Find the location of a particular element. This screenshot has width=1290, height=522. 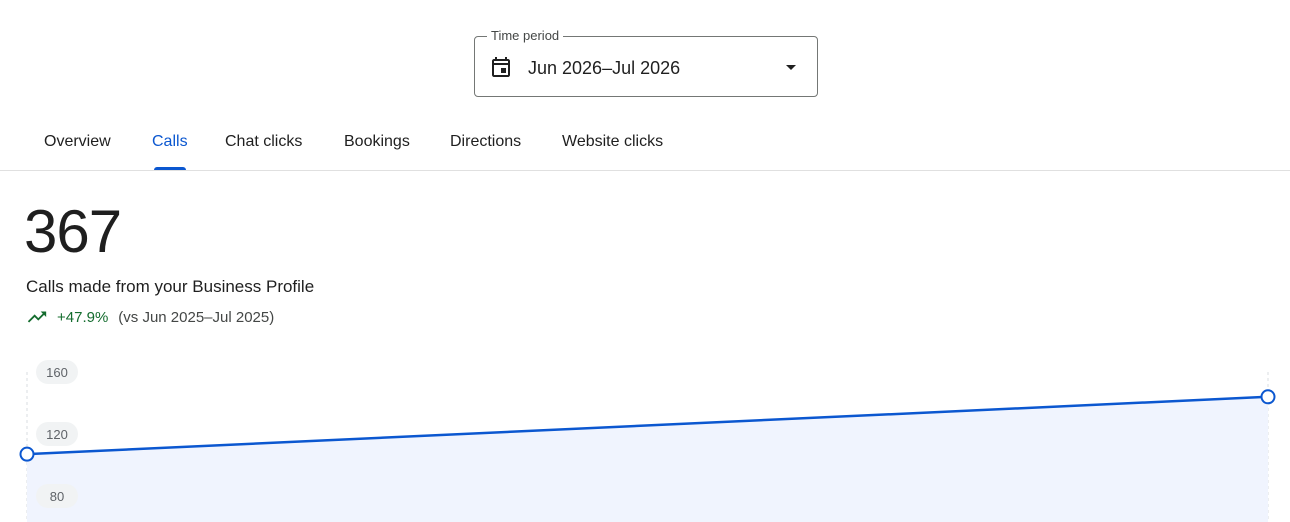

calendar-icon is located at coordinates (501, 67).